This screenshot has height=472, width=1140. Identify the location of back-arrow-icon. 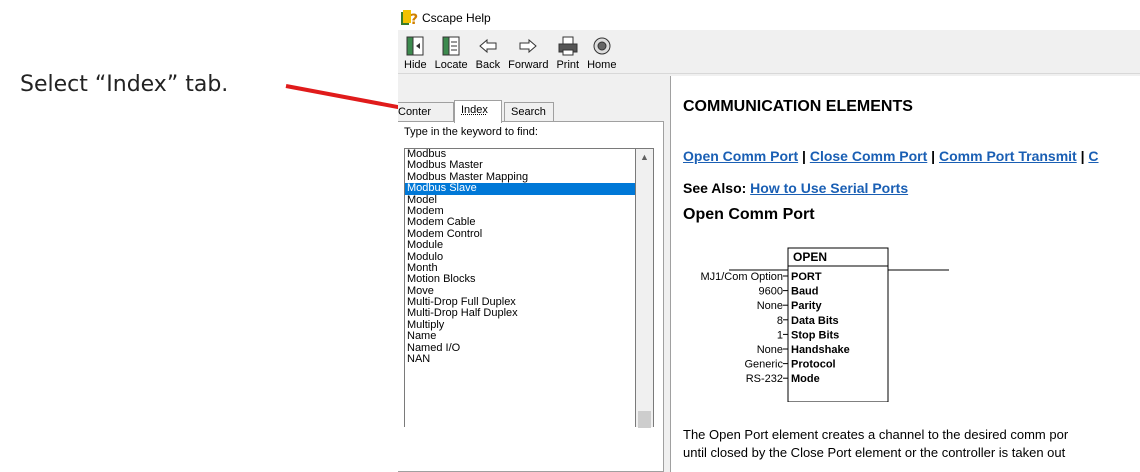
(488, 46).